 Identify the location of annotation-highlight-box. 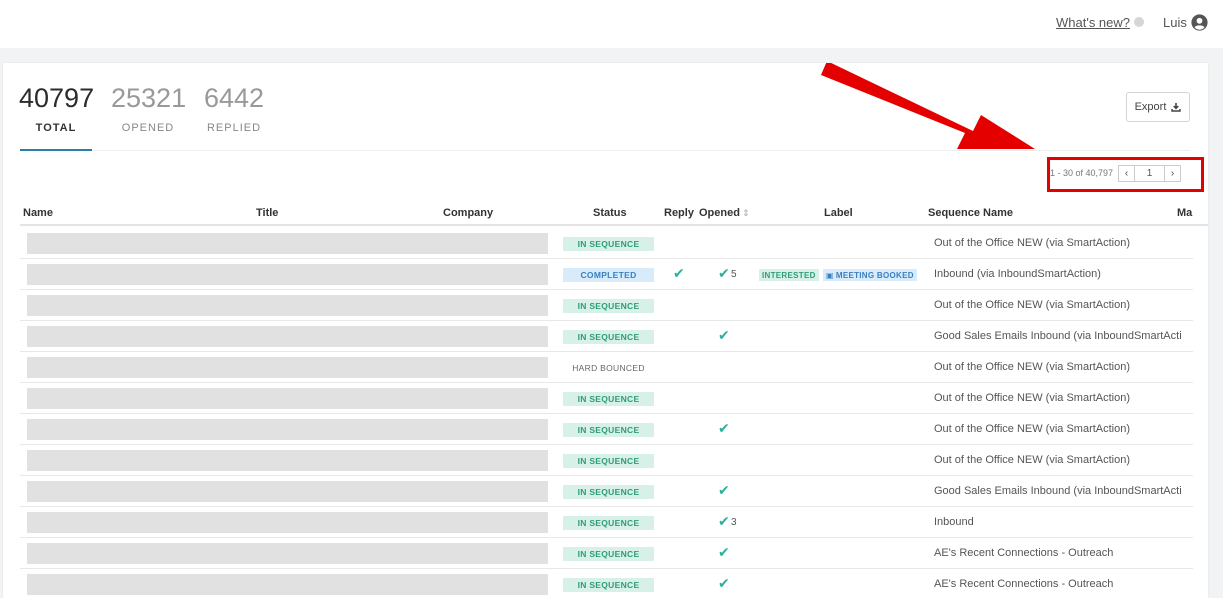
(1125, 174).